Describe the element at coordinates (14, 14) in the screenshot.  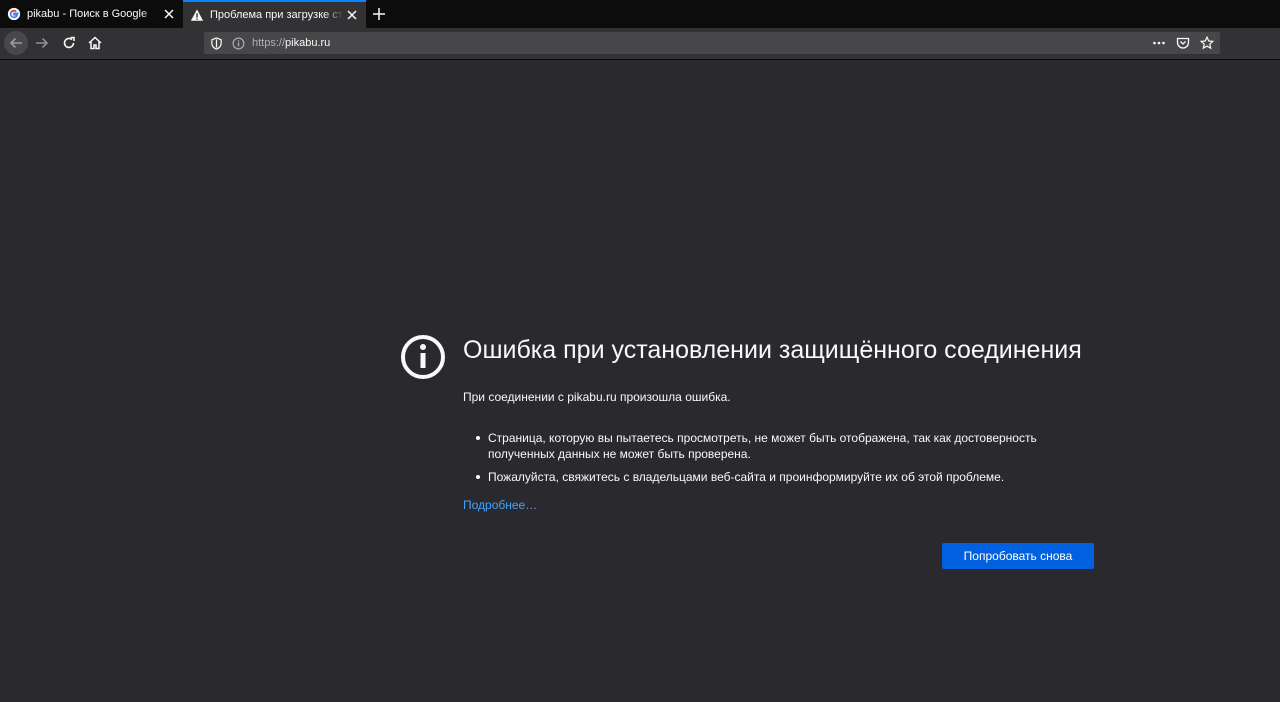
I see `google-icon` at that location.